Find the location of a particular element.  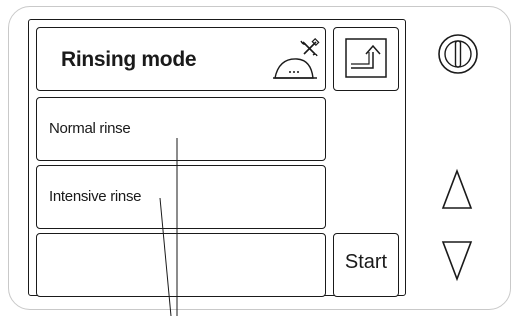

option-empty is located at coordinates (181, 265).